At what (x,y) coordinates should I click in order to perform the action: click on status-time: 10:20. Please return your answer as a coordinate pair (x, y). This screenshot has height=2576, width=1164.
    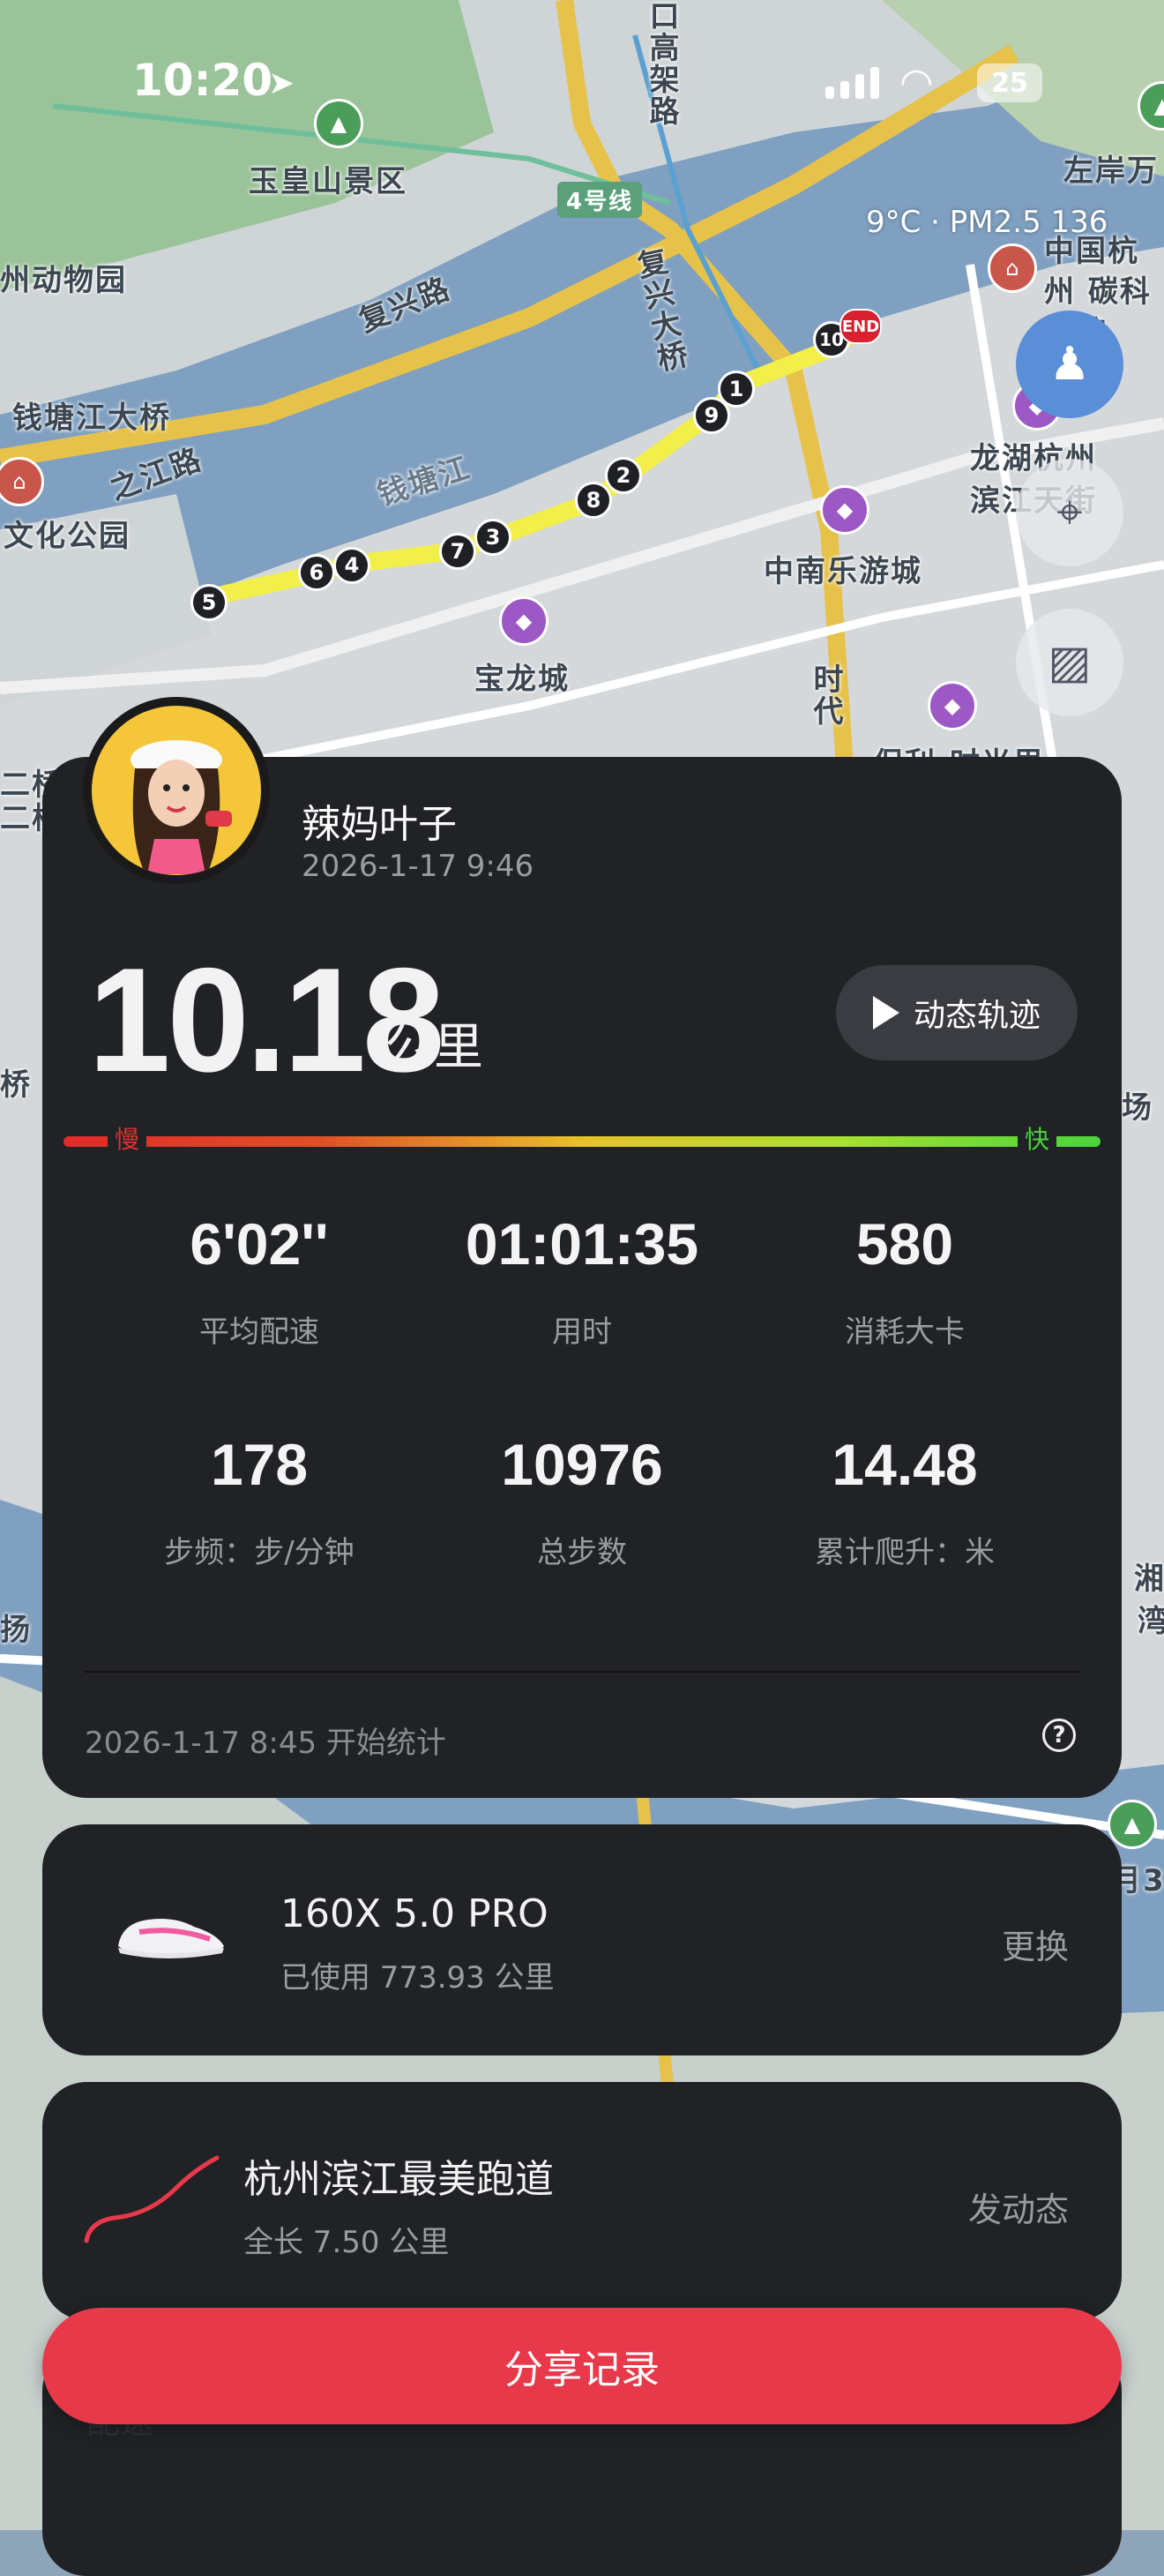
    Looking at the image, I should click on (202, 80).